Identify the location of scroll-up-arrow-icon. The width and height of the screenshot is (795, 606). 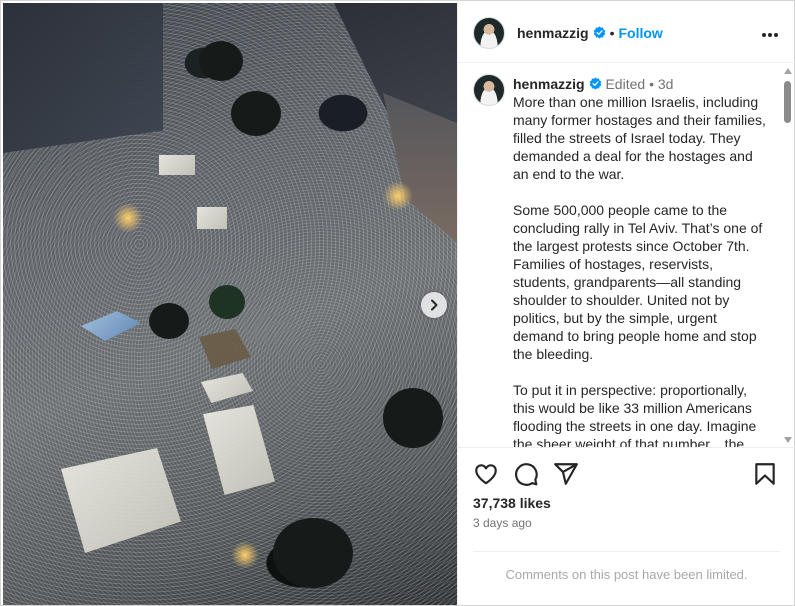
(788, 71).